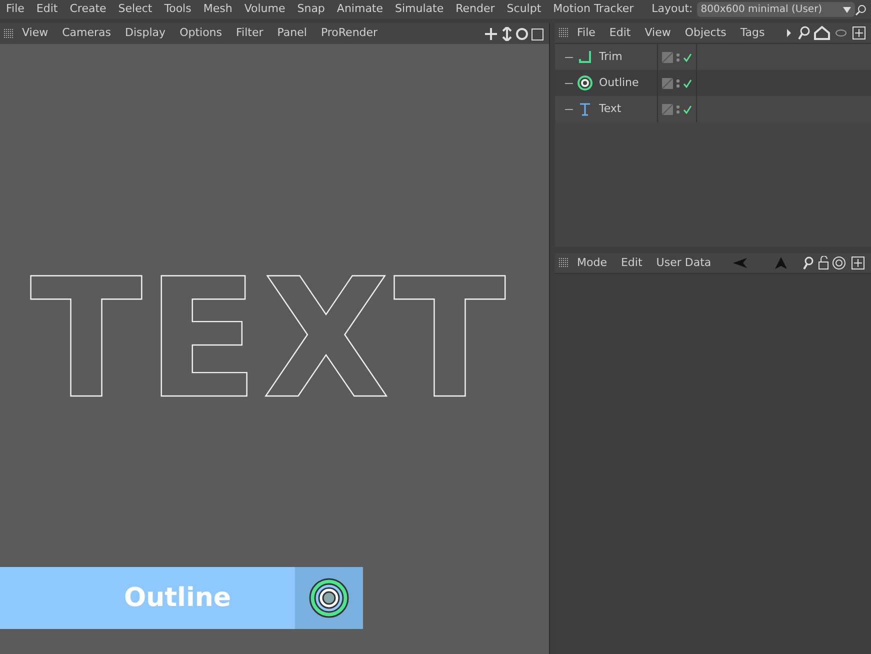  I want to click on object-name: Outline, so click(619, 82).